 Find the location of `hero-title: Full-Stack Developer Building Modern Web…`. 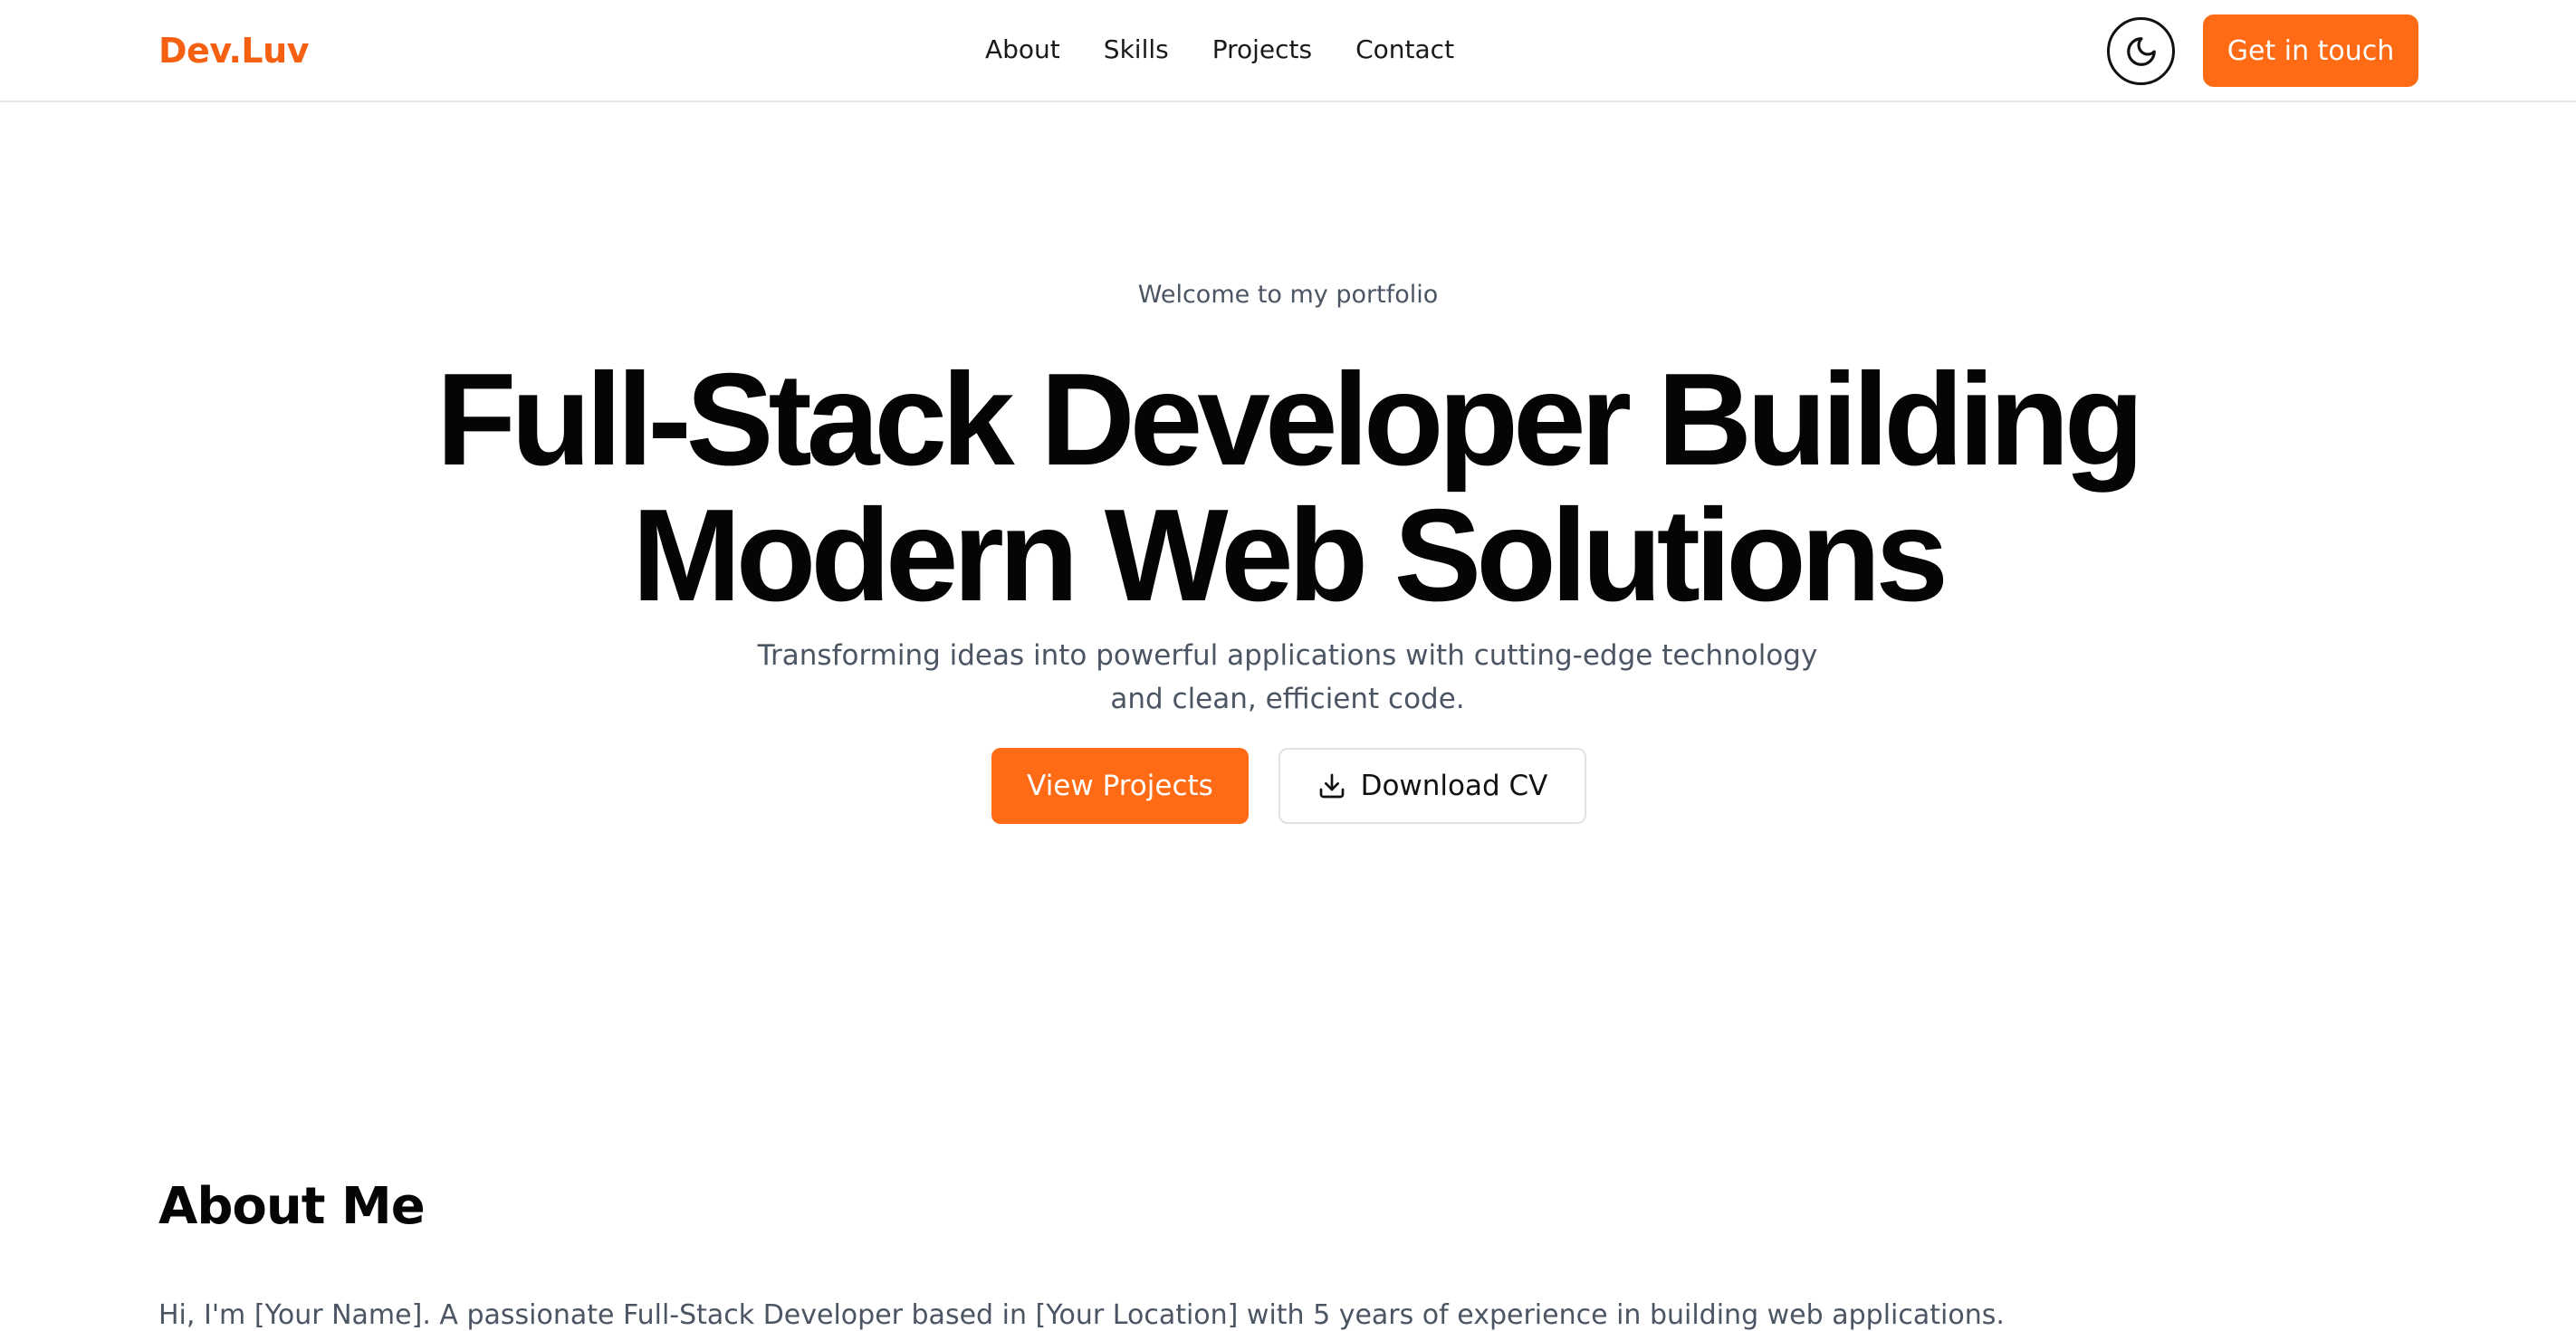

hero-title: Full-Stack Developer Building Modern Web… is located at coordinates (1287, 487).